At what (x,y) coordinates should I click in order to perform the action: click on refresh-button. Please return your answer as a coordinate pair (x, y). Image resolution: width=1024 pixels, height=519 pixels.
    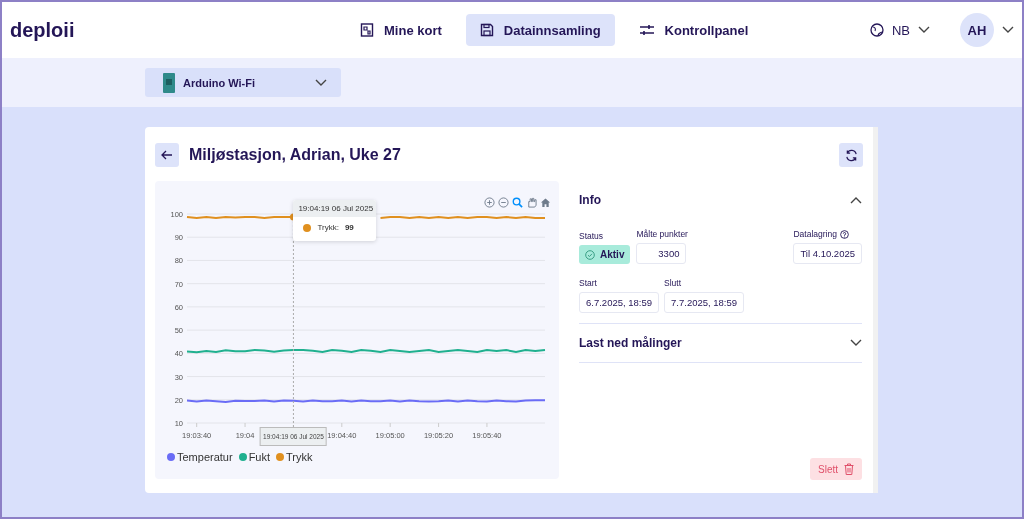
    Looking at the image, I should click on (851, 155).